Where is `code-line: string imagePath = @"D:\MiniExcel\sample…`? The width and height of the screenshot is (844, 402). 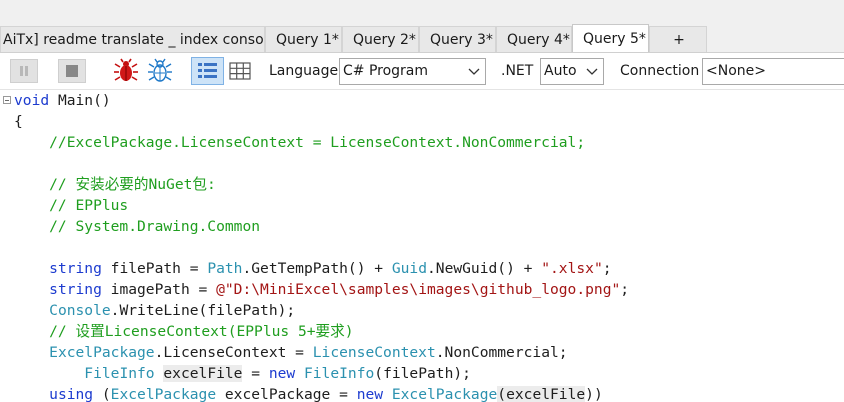
code-line: string imagePath = @"D:\MiniExcel\sample… is located at coordinates (339, 289).